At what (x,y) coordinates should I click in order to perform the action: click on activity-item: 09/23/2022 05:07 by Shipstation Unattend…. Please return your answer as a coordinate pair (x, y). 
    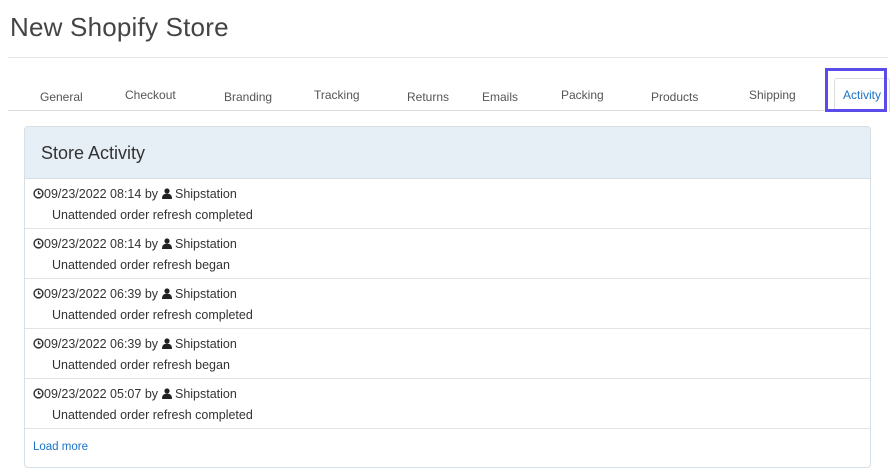
    Looking at the image, I should click on (447, 404).